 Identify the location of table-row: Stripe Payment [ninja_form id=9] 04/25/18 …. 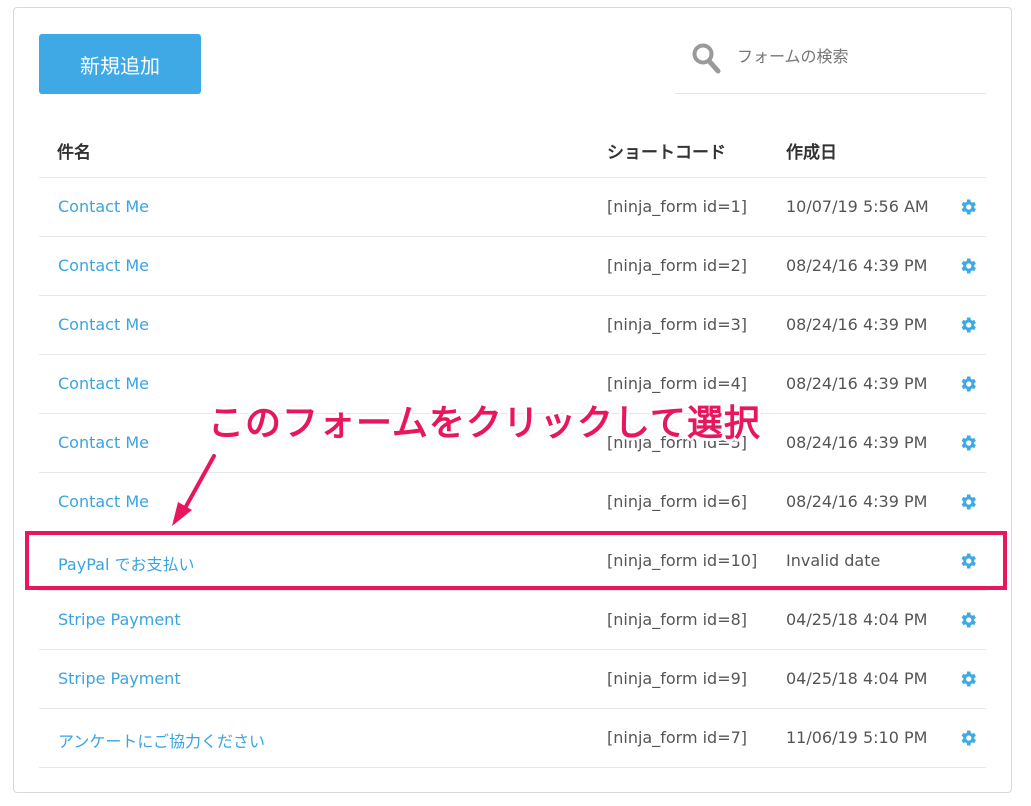
(512, 678).